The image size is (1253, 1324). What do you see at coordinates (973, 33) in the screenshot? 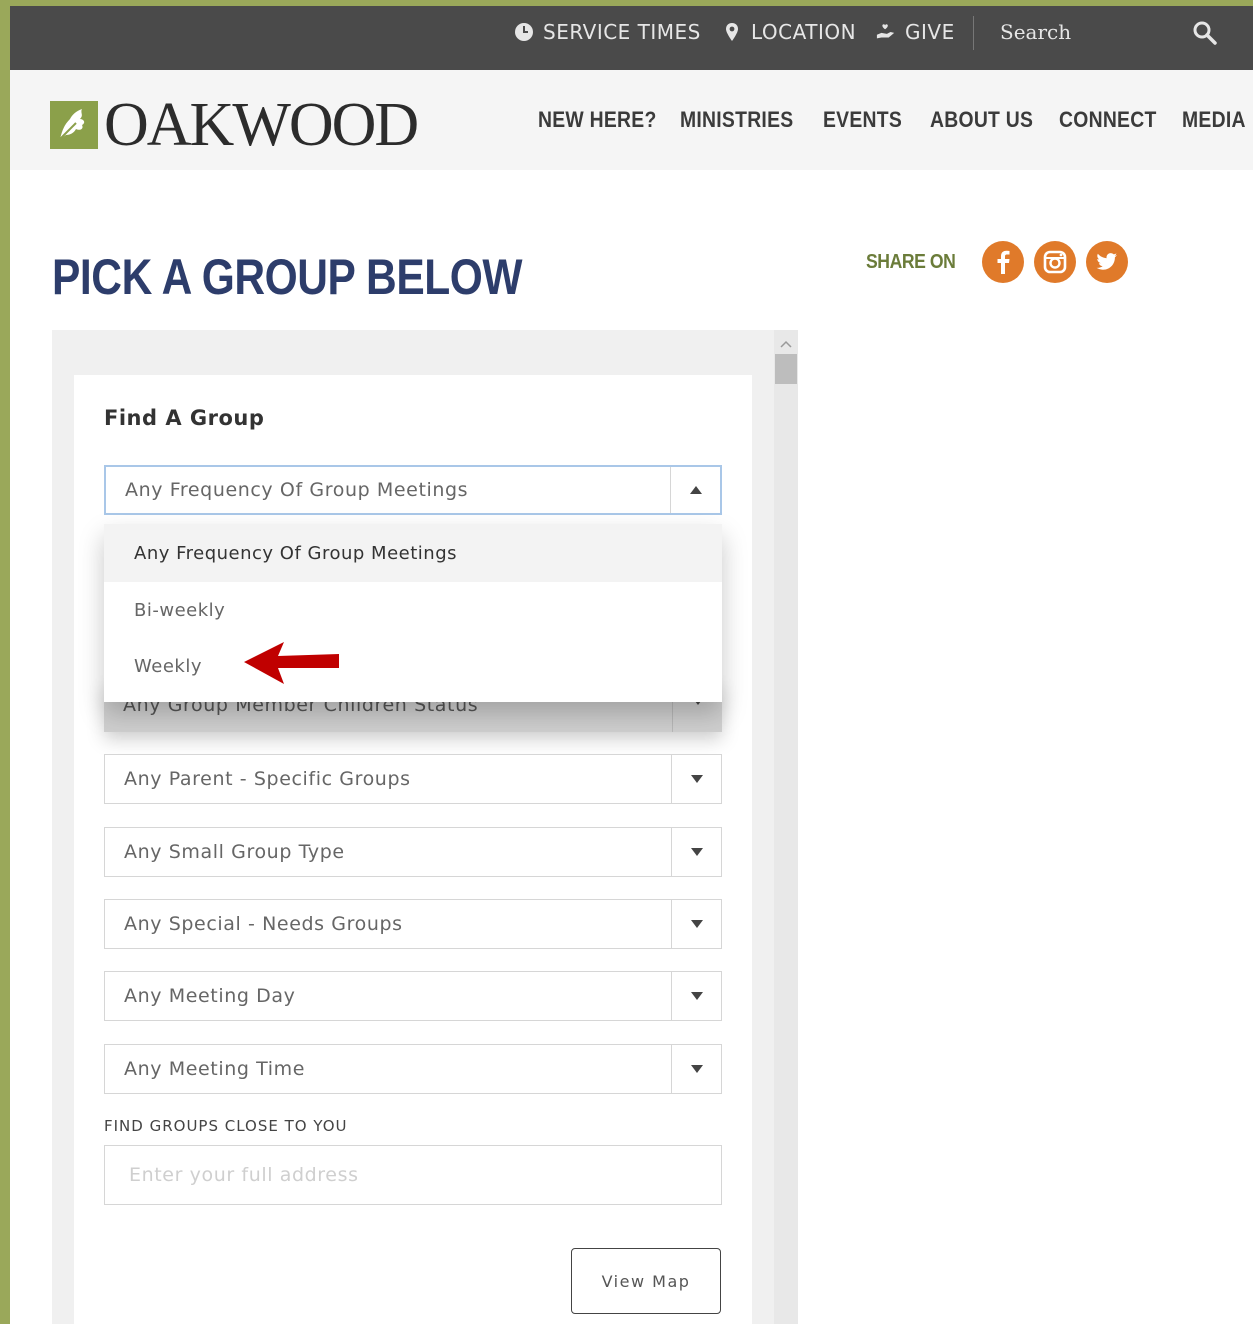
I see `utility-divider` at bounding box center [973, 33].